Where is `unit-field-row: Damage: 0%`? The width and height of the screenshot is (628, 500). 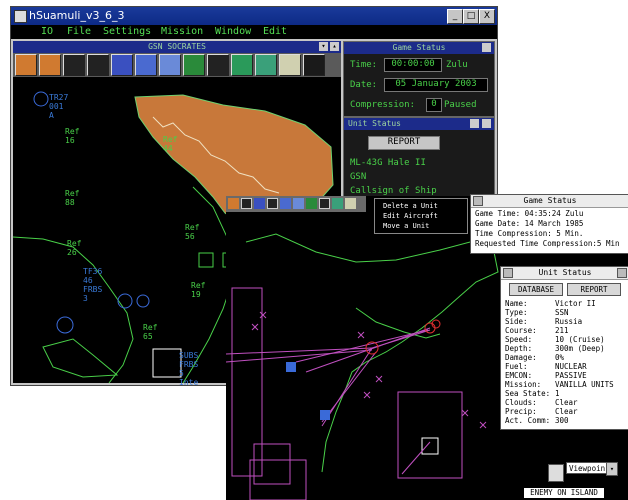 unit-field-row: Damage: 0% is located at coordinates (535, 357).